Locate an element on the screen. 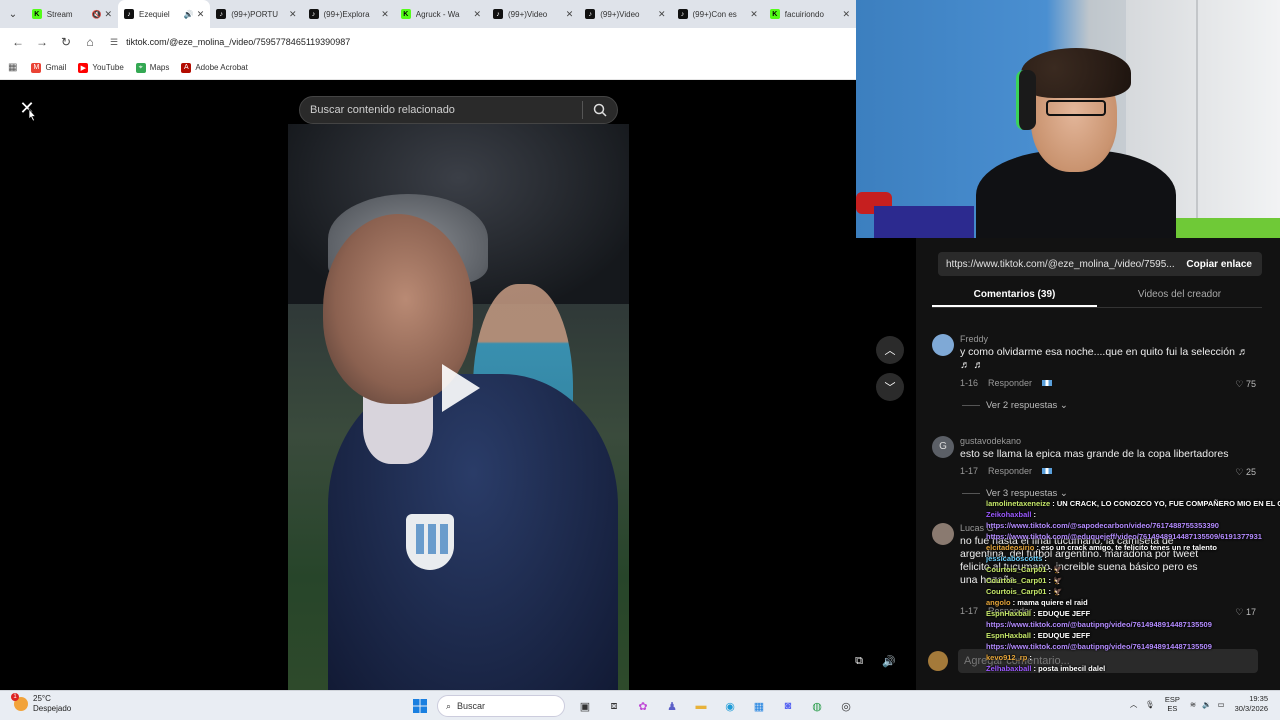  chat-username: jessicaboscotts is located at coordinates (1014, 558).